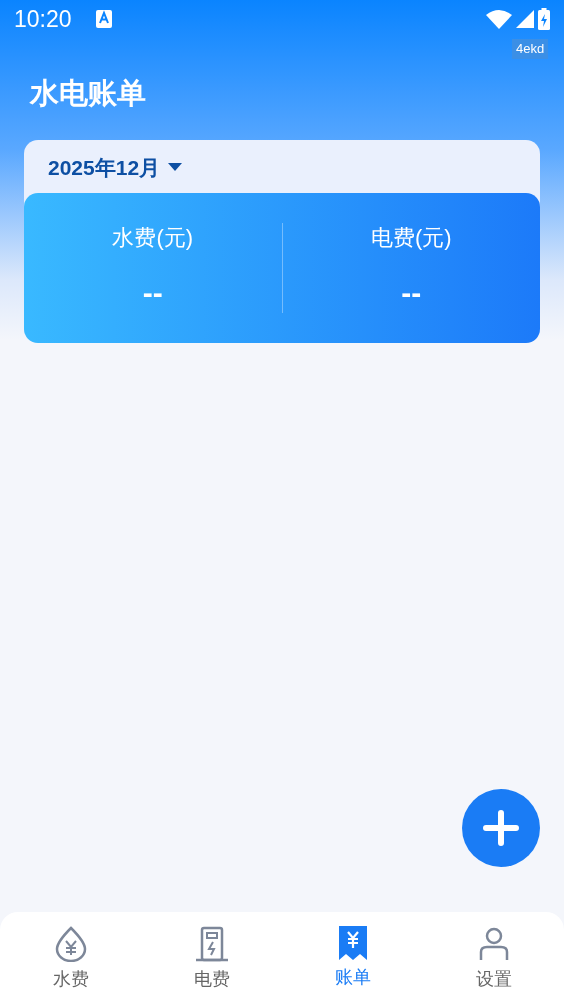 The width and height of the screenshot is (564, 1004). Describe the element at coordinates (525, 19) in the screenshot. I see `signal-icon` at that location.